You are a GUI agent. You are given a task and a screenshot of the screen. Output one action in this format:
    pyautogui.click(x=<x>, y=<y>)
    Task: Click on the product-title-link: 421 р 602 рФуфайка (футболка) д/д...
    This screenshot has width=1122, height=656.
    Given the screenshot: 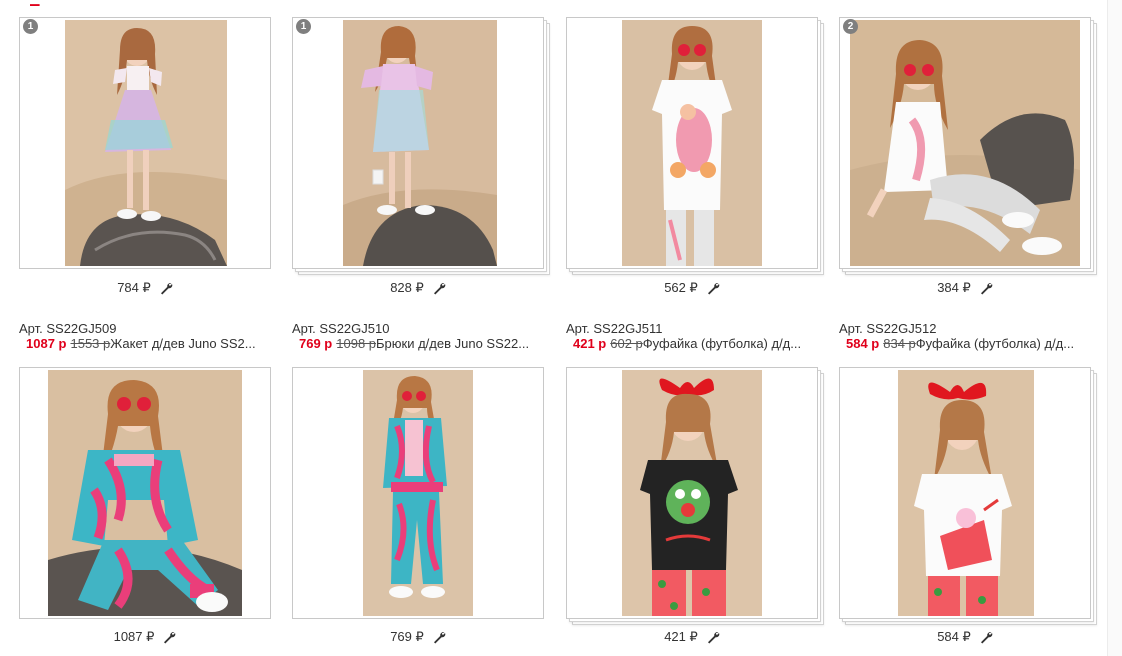 What is the action you would take?
    pyautogui.click(x=692, y=344)
    